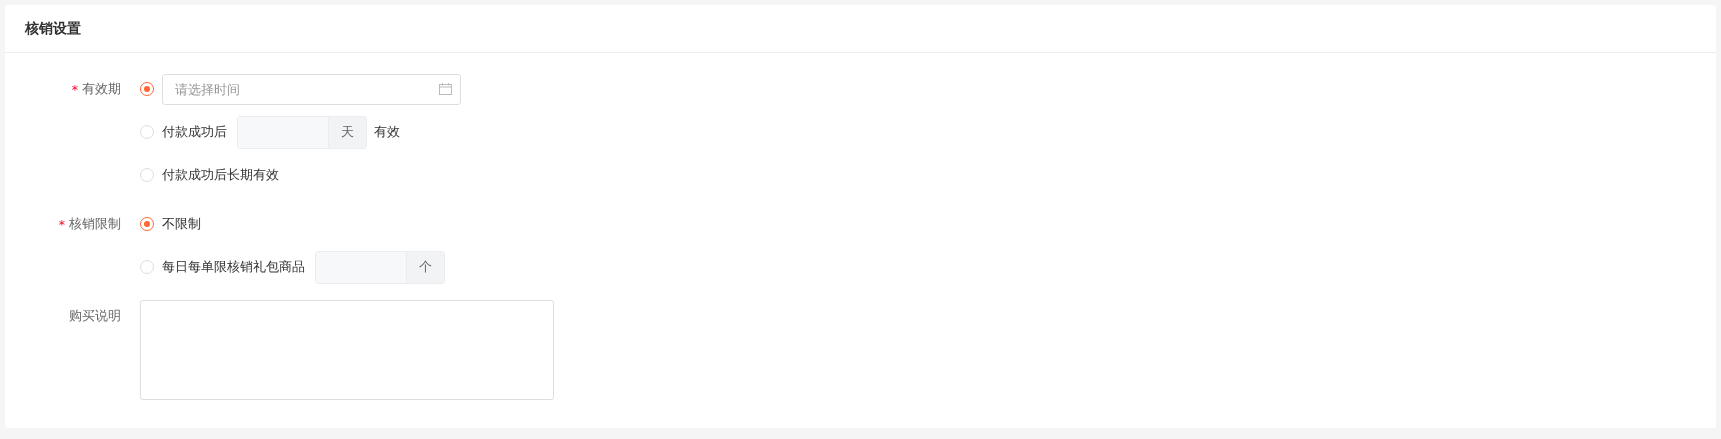  What do you see at coordinates (53, 28) in the screenshot?
I see `section-title: 核销设置` at bounding box center [53, 28].